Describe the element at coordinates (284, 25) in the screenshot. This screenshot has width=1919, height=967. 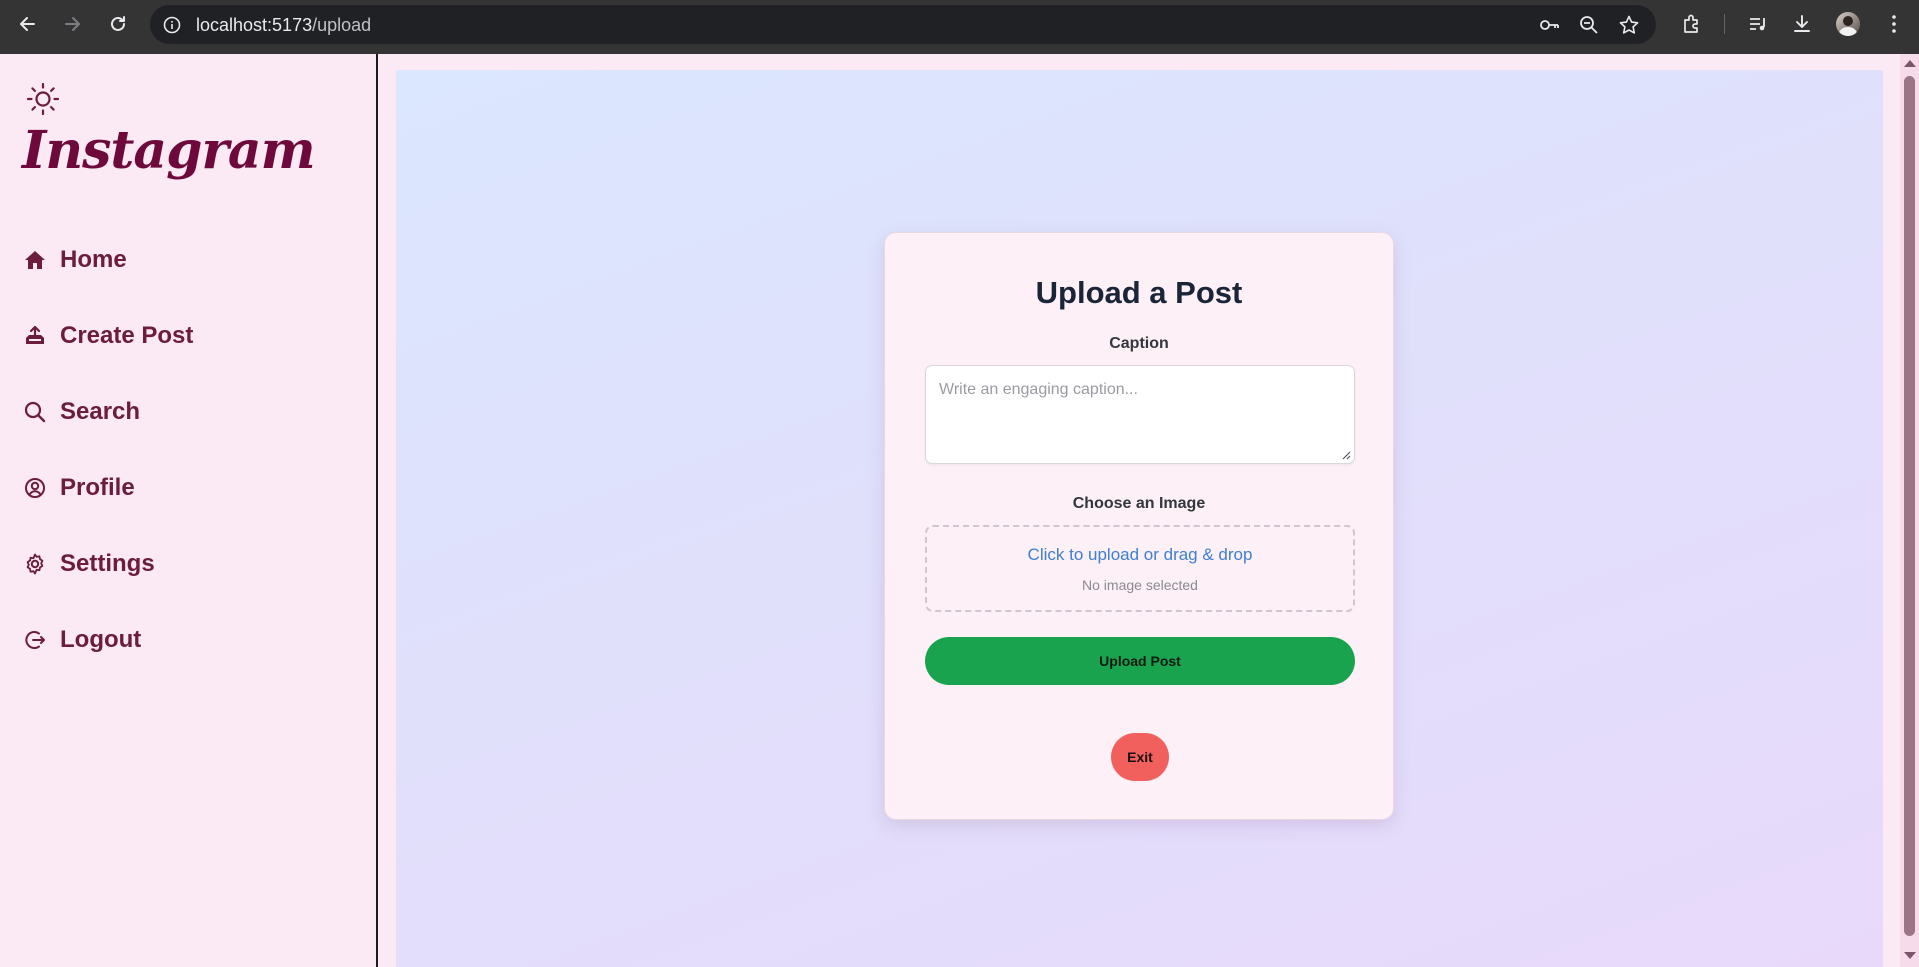
I see `url-text: localhost:5173/upload` at that location.